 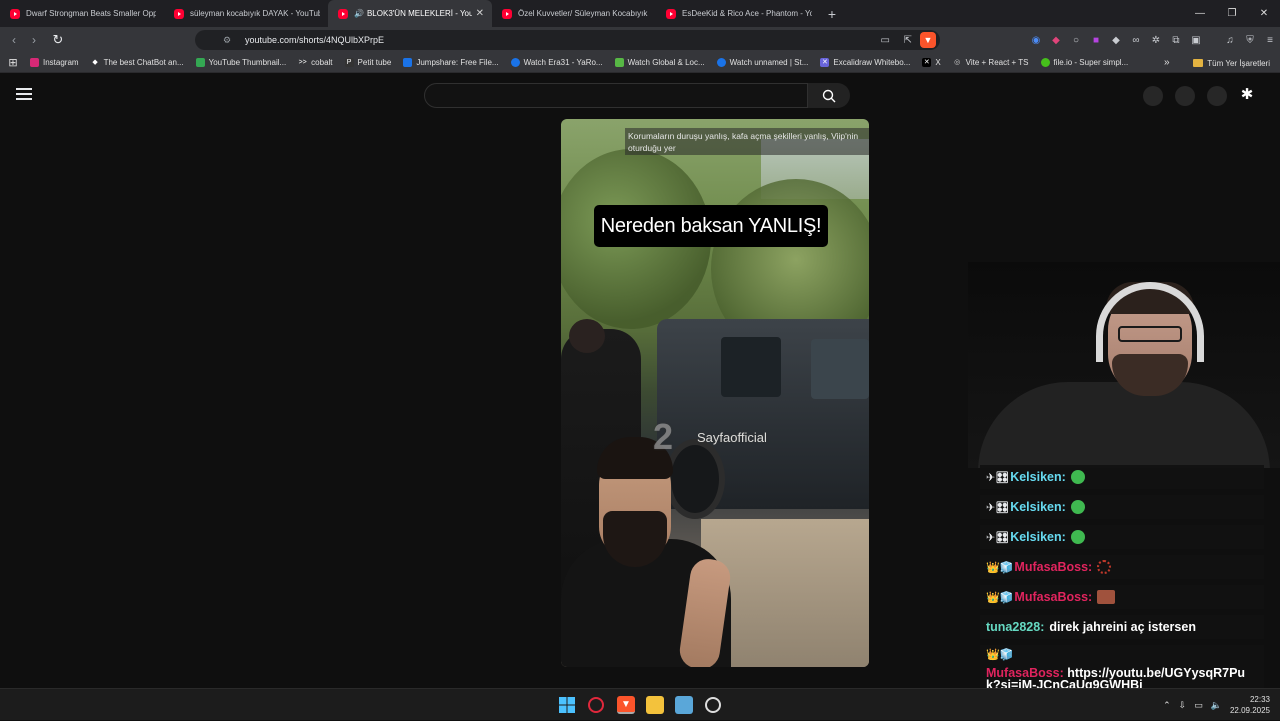 I want to click on brave-shield-icon: ▼, so click(x=928, y=40).